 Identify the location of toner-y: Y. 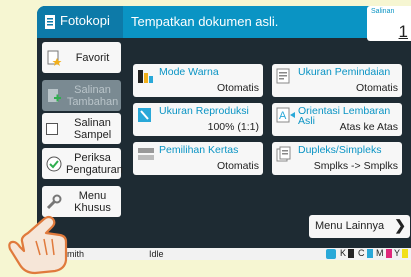
(401, 253).